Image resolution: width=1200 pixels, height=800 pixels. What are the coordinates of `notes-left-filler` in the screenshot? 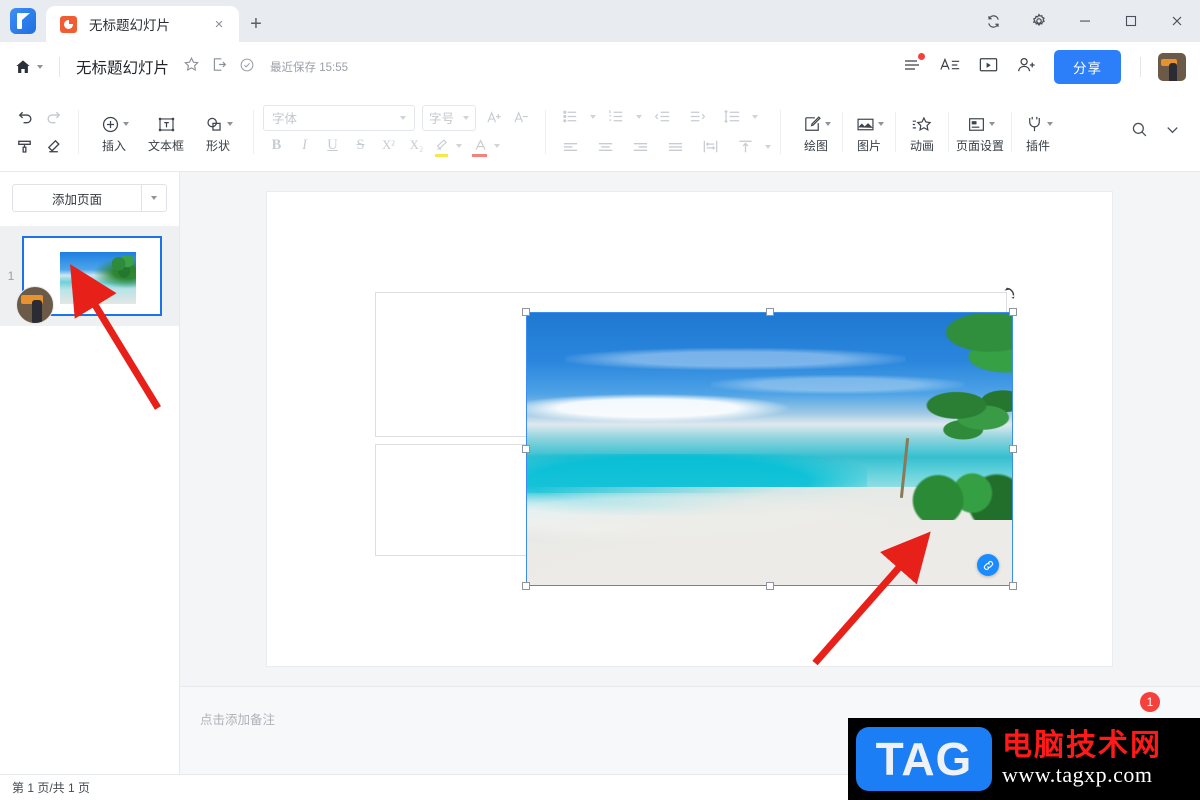 It's located at (90, 730).